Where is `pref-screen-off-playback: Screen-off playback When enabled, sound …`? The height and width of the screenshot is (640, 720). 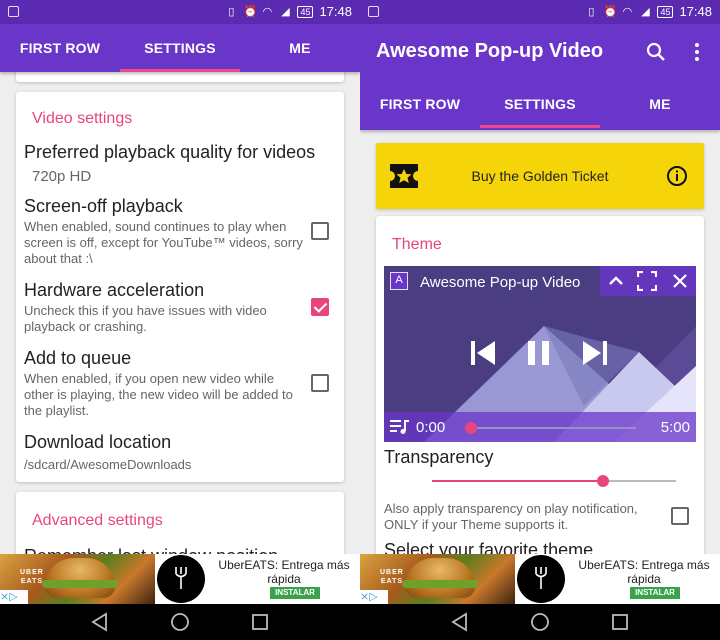
pref-screen-off-playback: Screen-off playback When enabled, sound … is located at coordinates (164, 231).